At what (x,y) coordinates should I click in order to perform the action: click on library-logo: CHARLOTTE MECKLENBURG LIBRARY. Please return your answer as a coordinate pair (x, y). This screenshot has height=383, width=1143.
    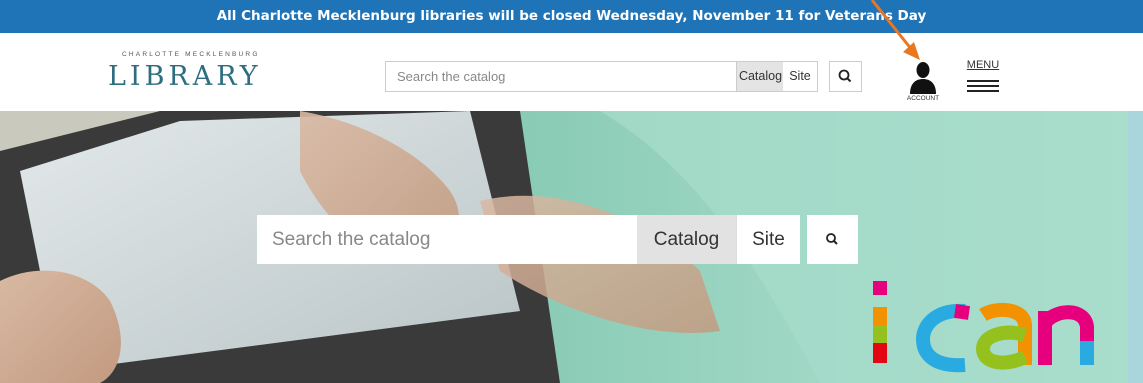
    Looking at the image, I should click on (200, 79).